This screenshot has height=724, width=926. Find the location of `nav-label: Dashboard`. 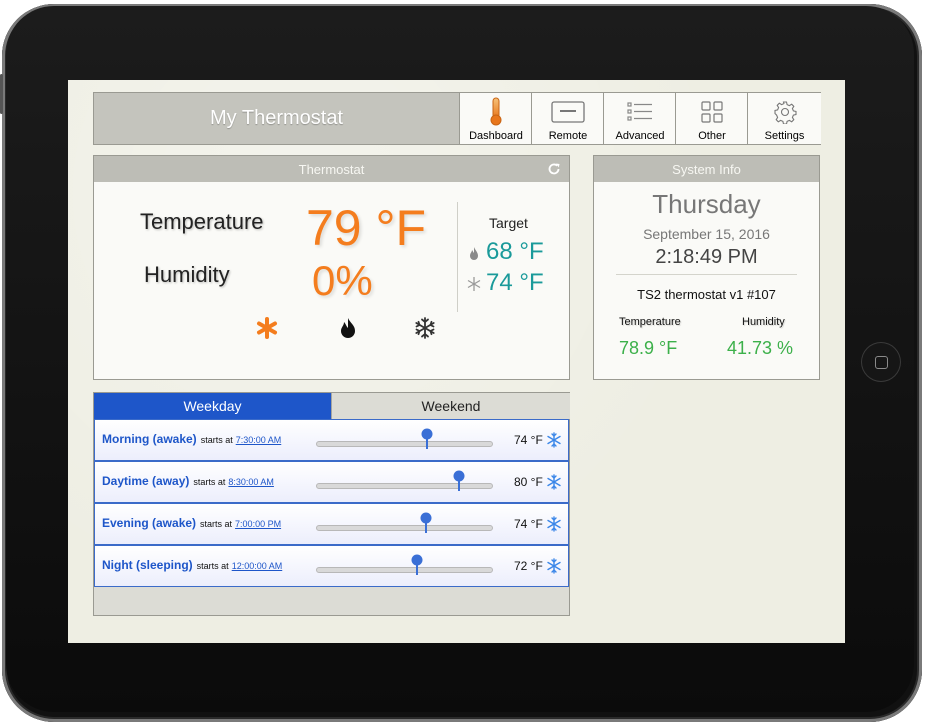

nav-label: Dashboard is located at coordinates (496, 136).